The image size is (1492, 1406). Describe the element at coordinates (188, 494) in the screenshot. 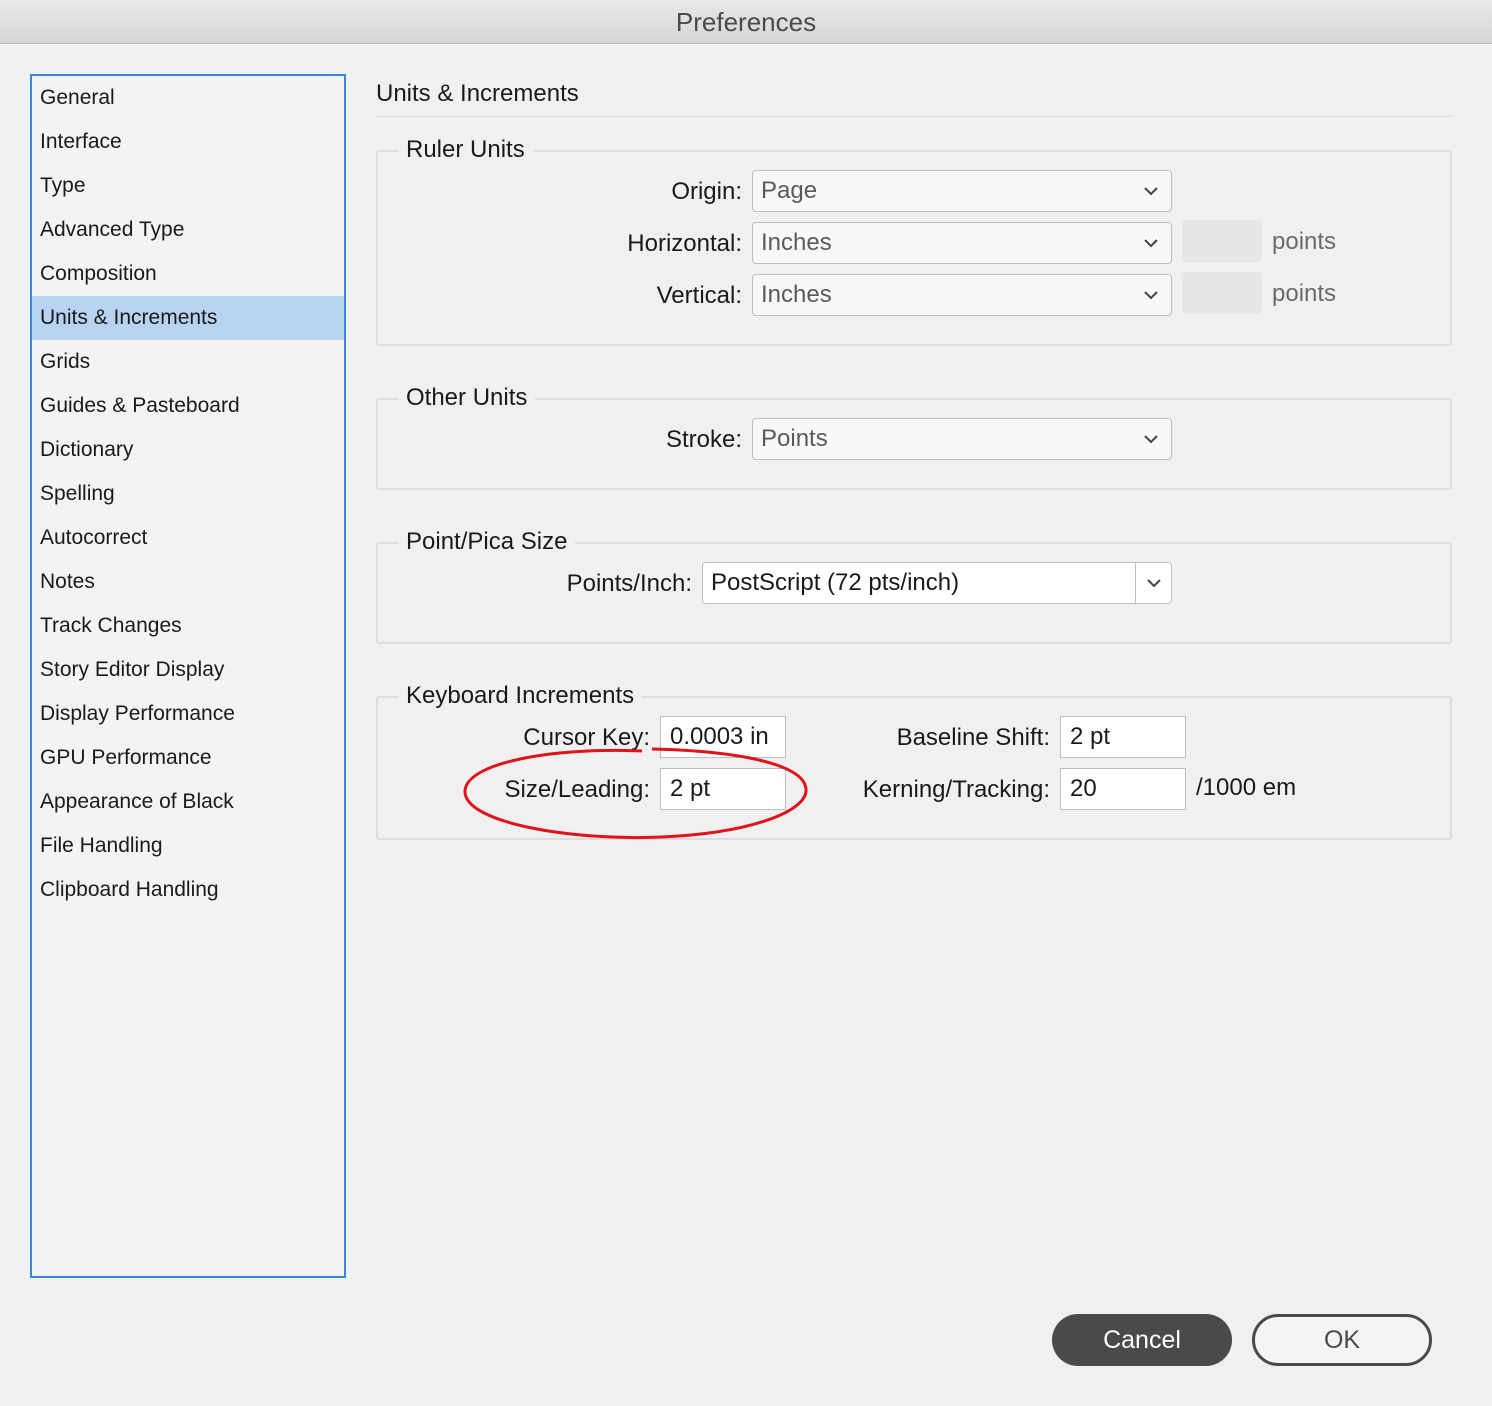

I see `sidebar-item-spelling: Spelling` at that location.